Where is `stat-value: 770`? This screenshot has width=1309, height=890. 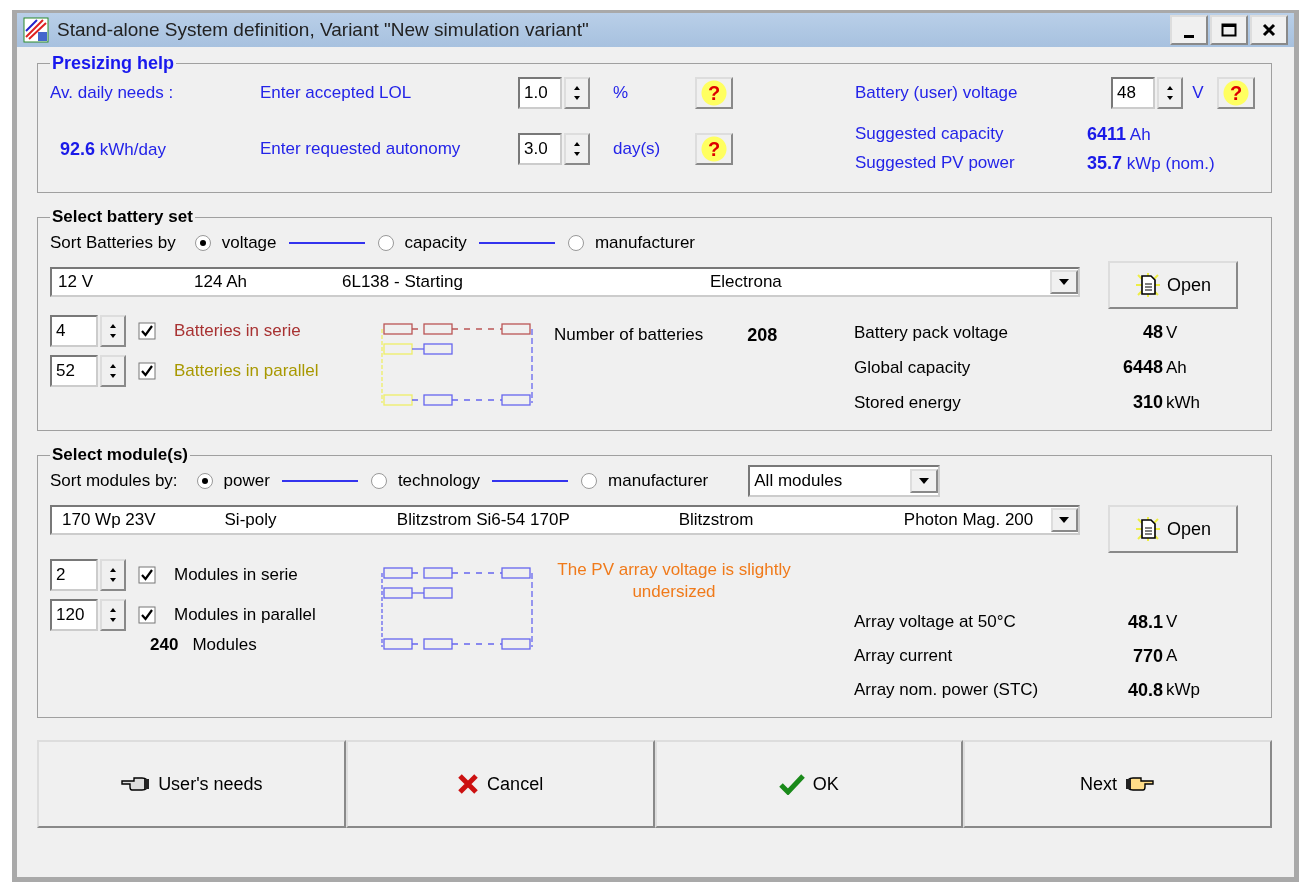
stat-value: 770 is located at coordinates (1147, 656).